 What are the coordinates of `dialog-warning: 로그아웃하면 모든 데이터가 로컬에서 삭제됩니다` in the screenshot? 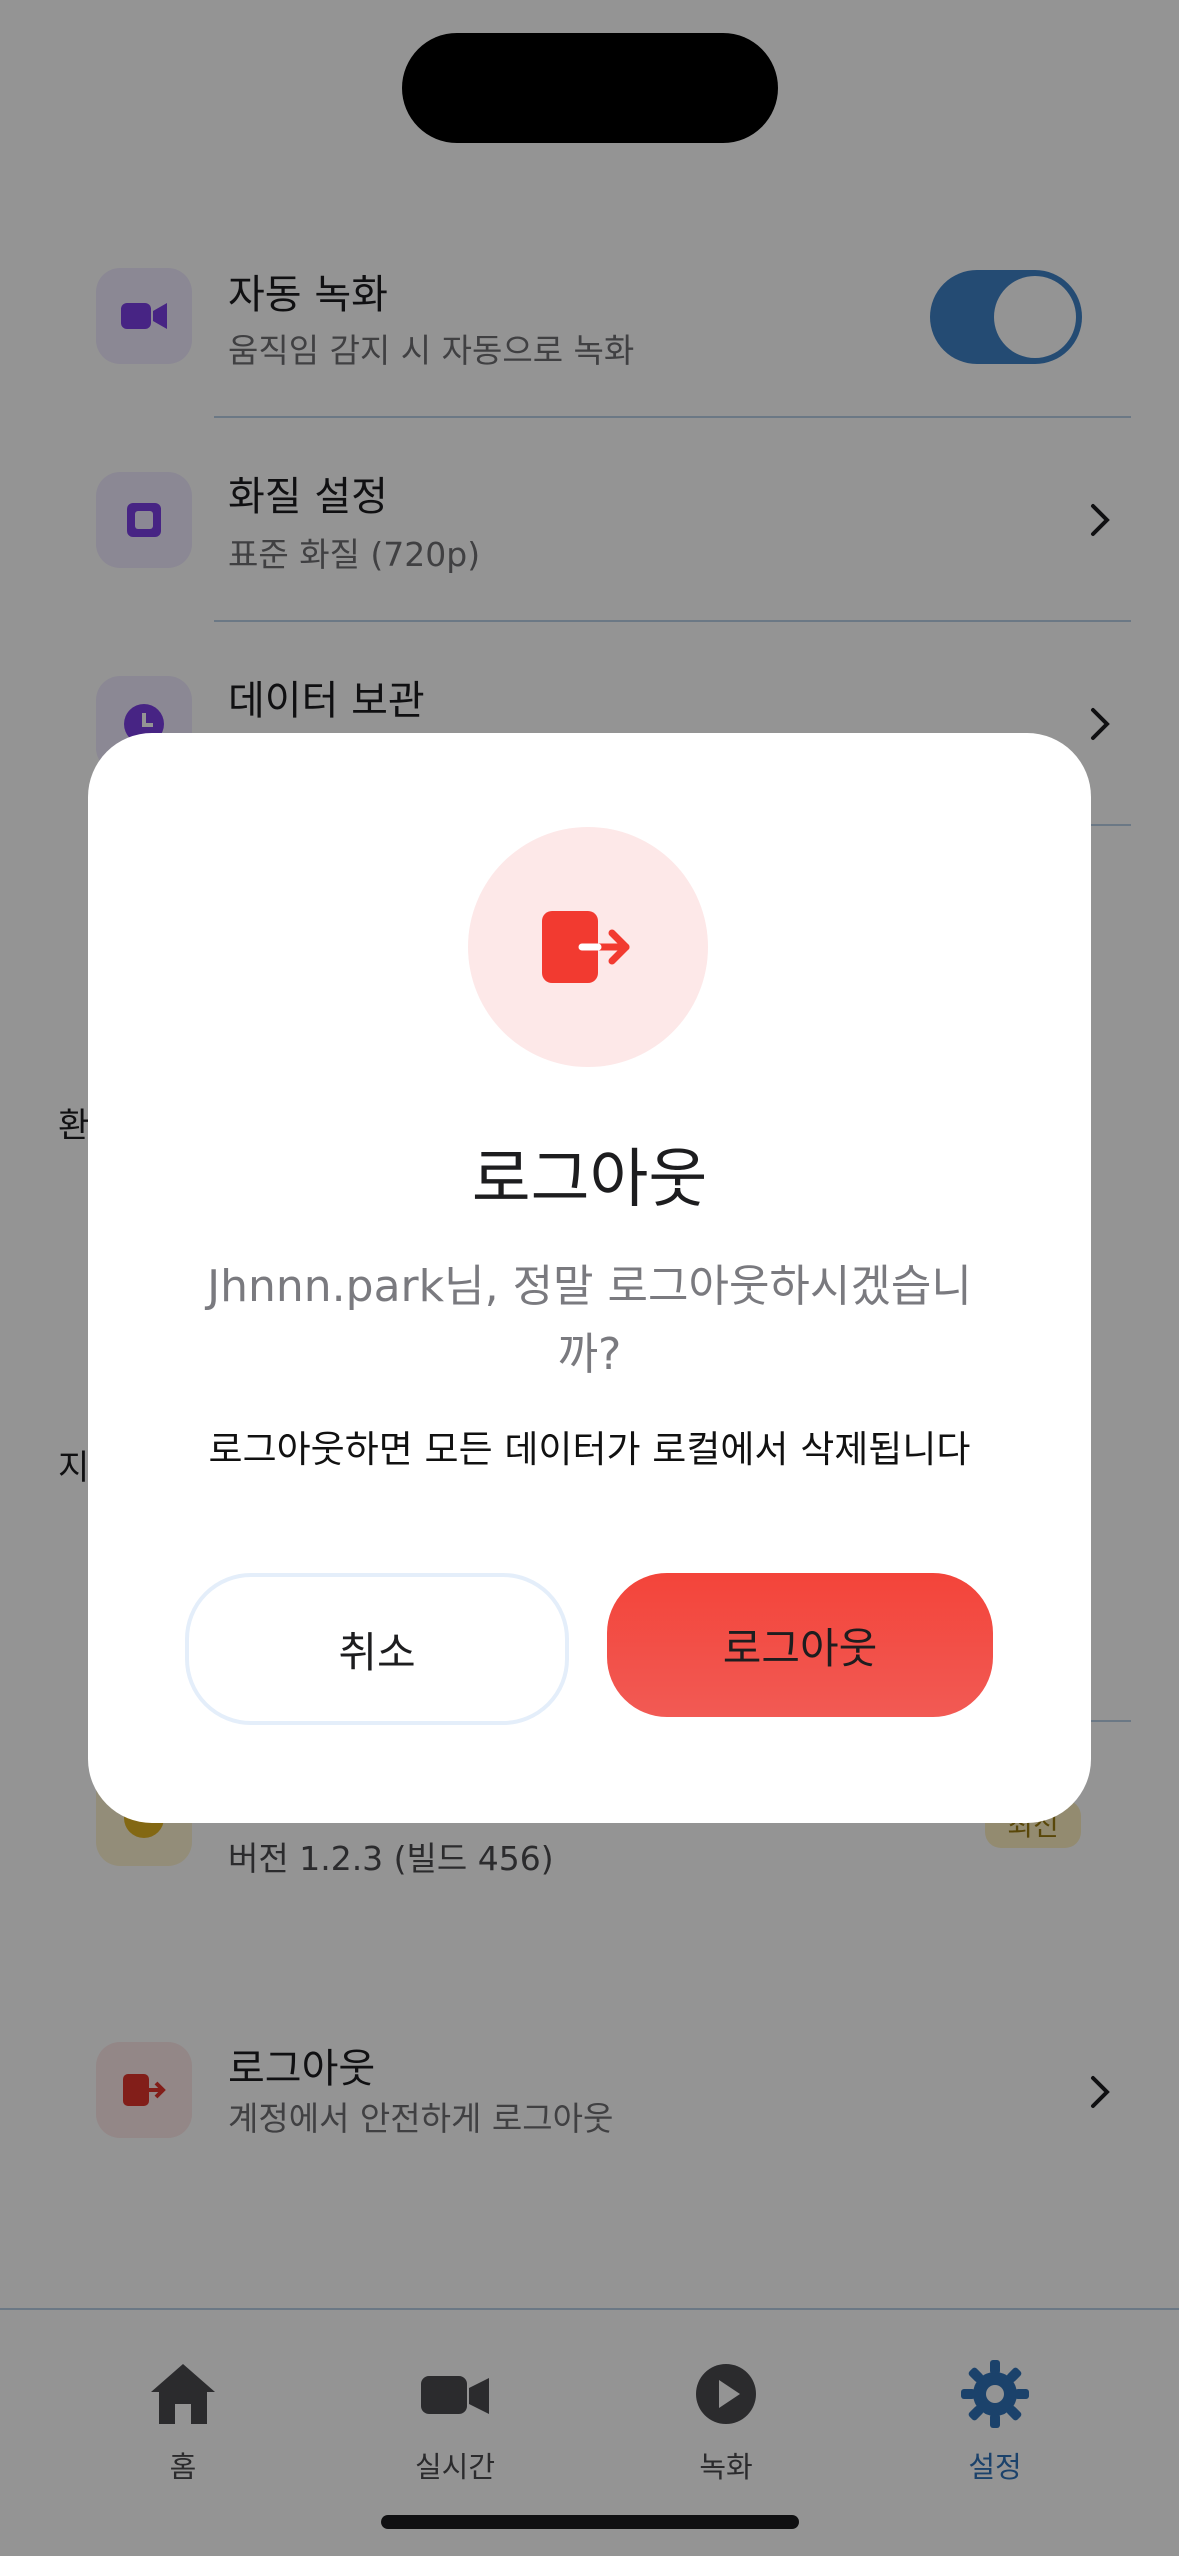 It's located at (589, 1449).